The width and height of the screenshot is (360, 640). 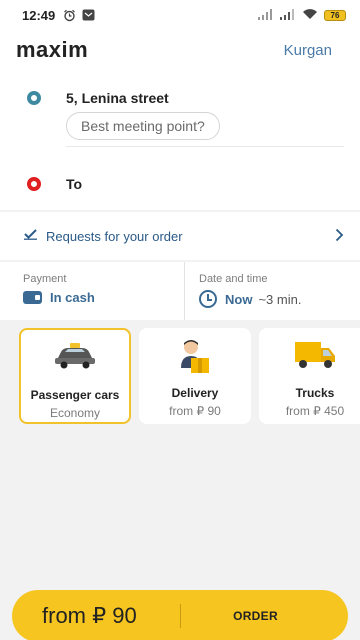 What do you see at coordinates (264, 616) in the screenshot?
I see `order-button: ORDER` at bounding box center [264, 616].